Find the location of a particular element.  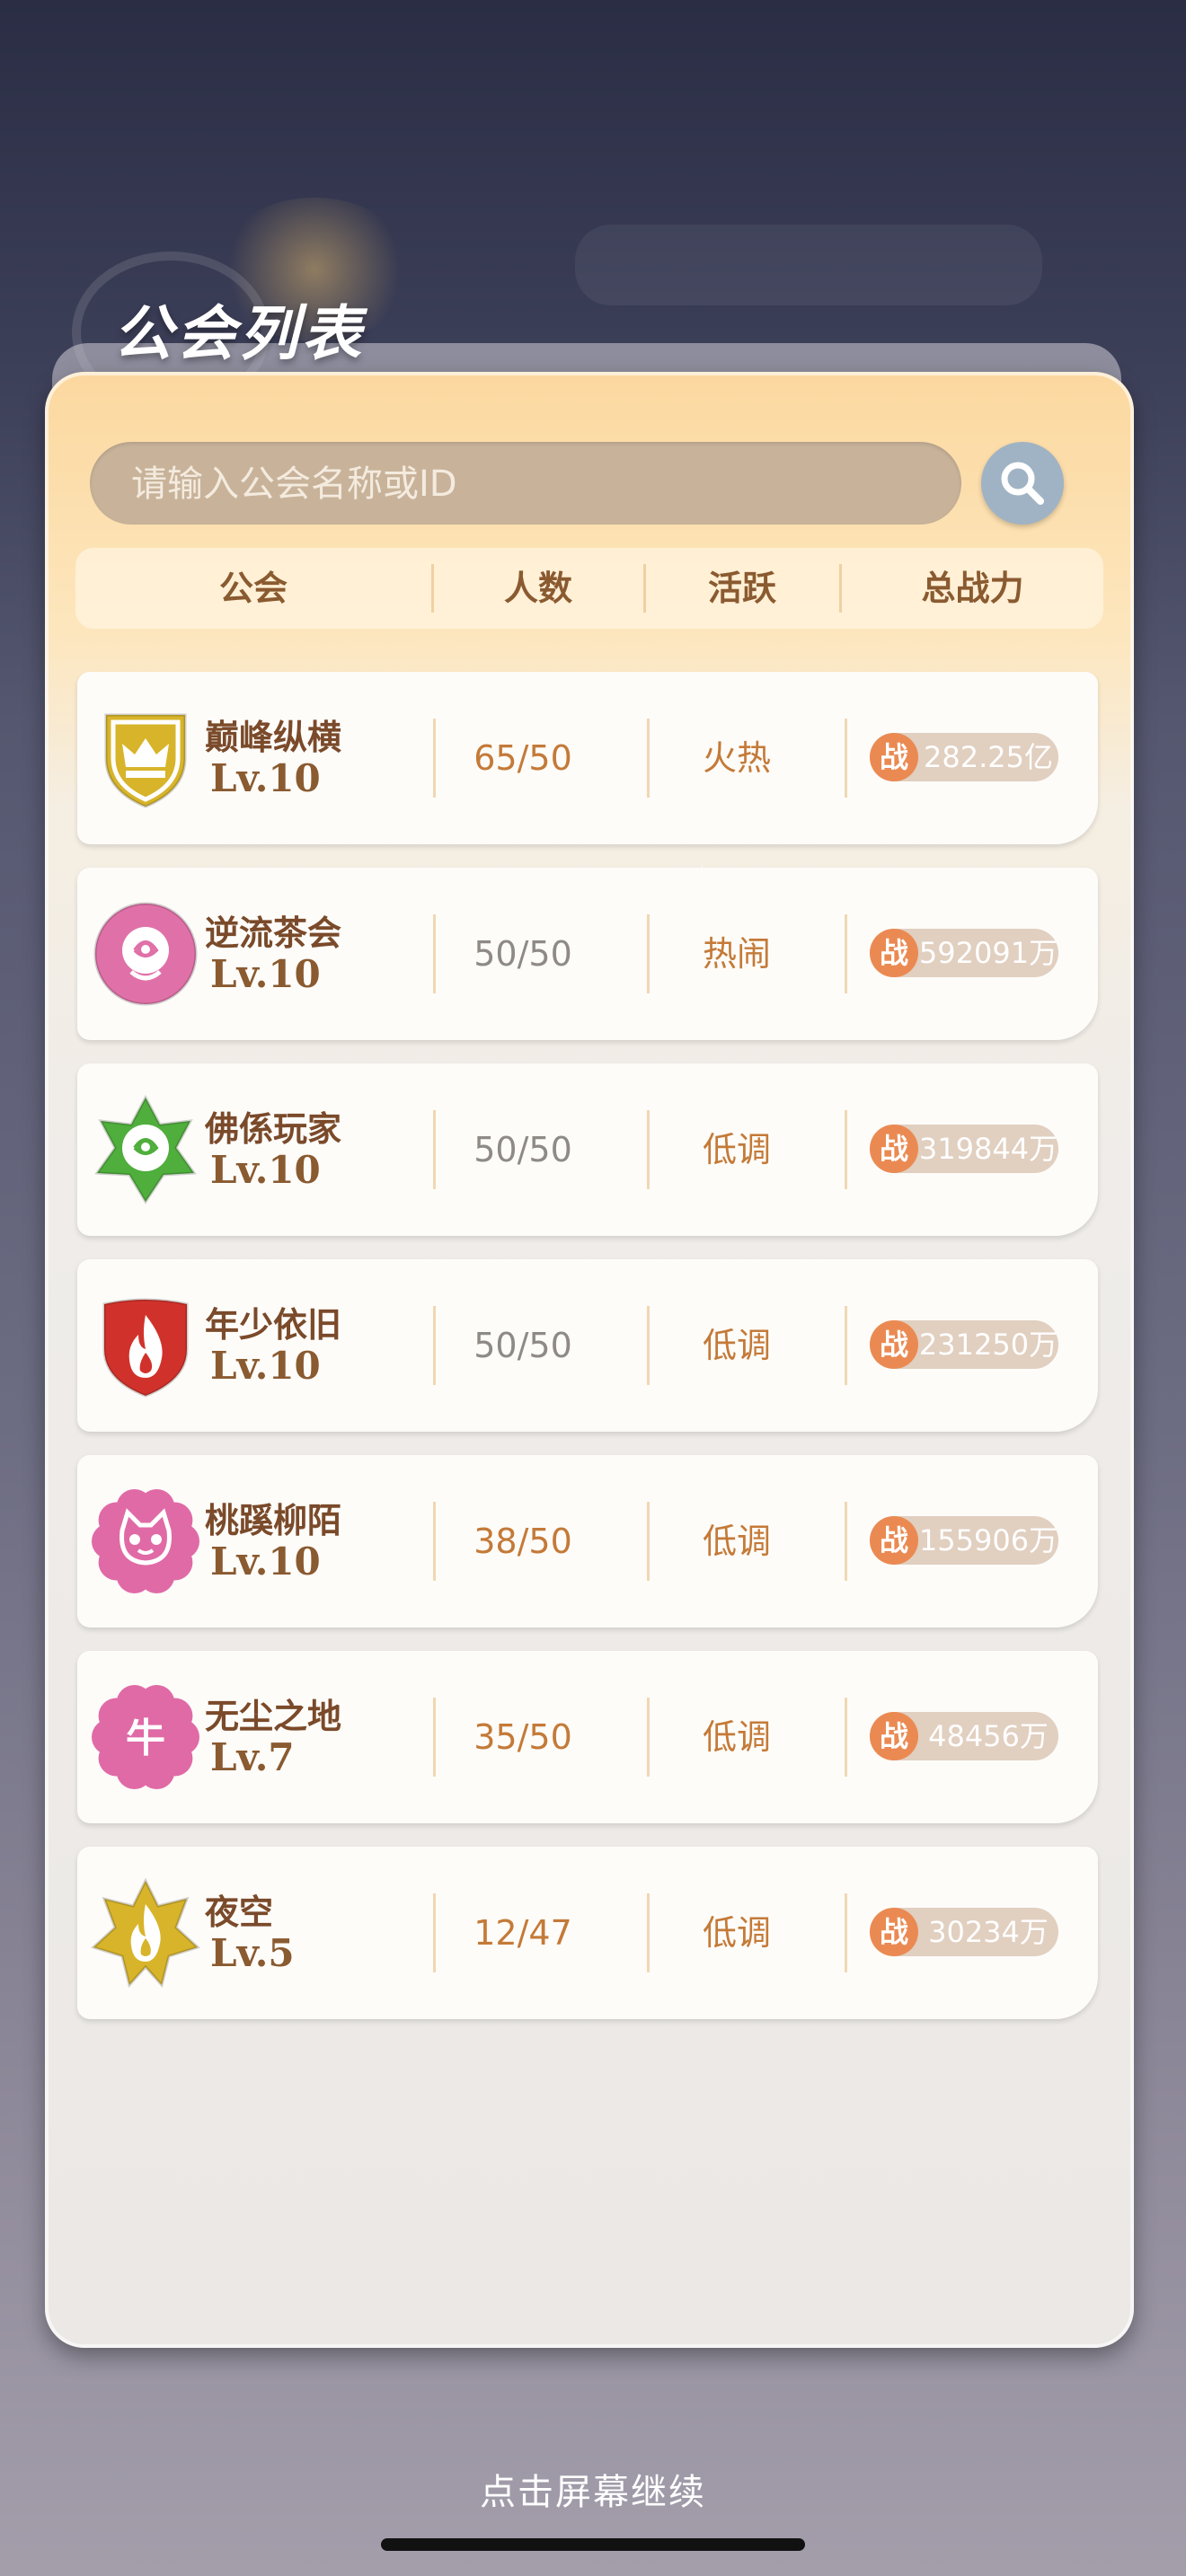

header-members: 人数 is located at coordinates (537, 588).